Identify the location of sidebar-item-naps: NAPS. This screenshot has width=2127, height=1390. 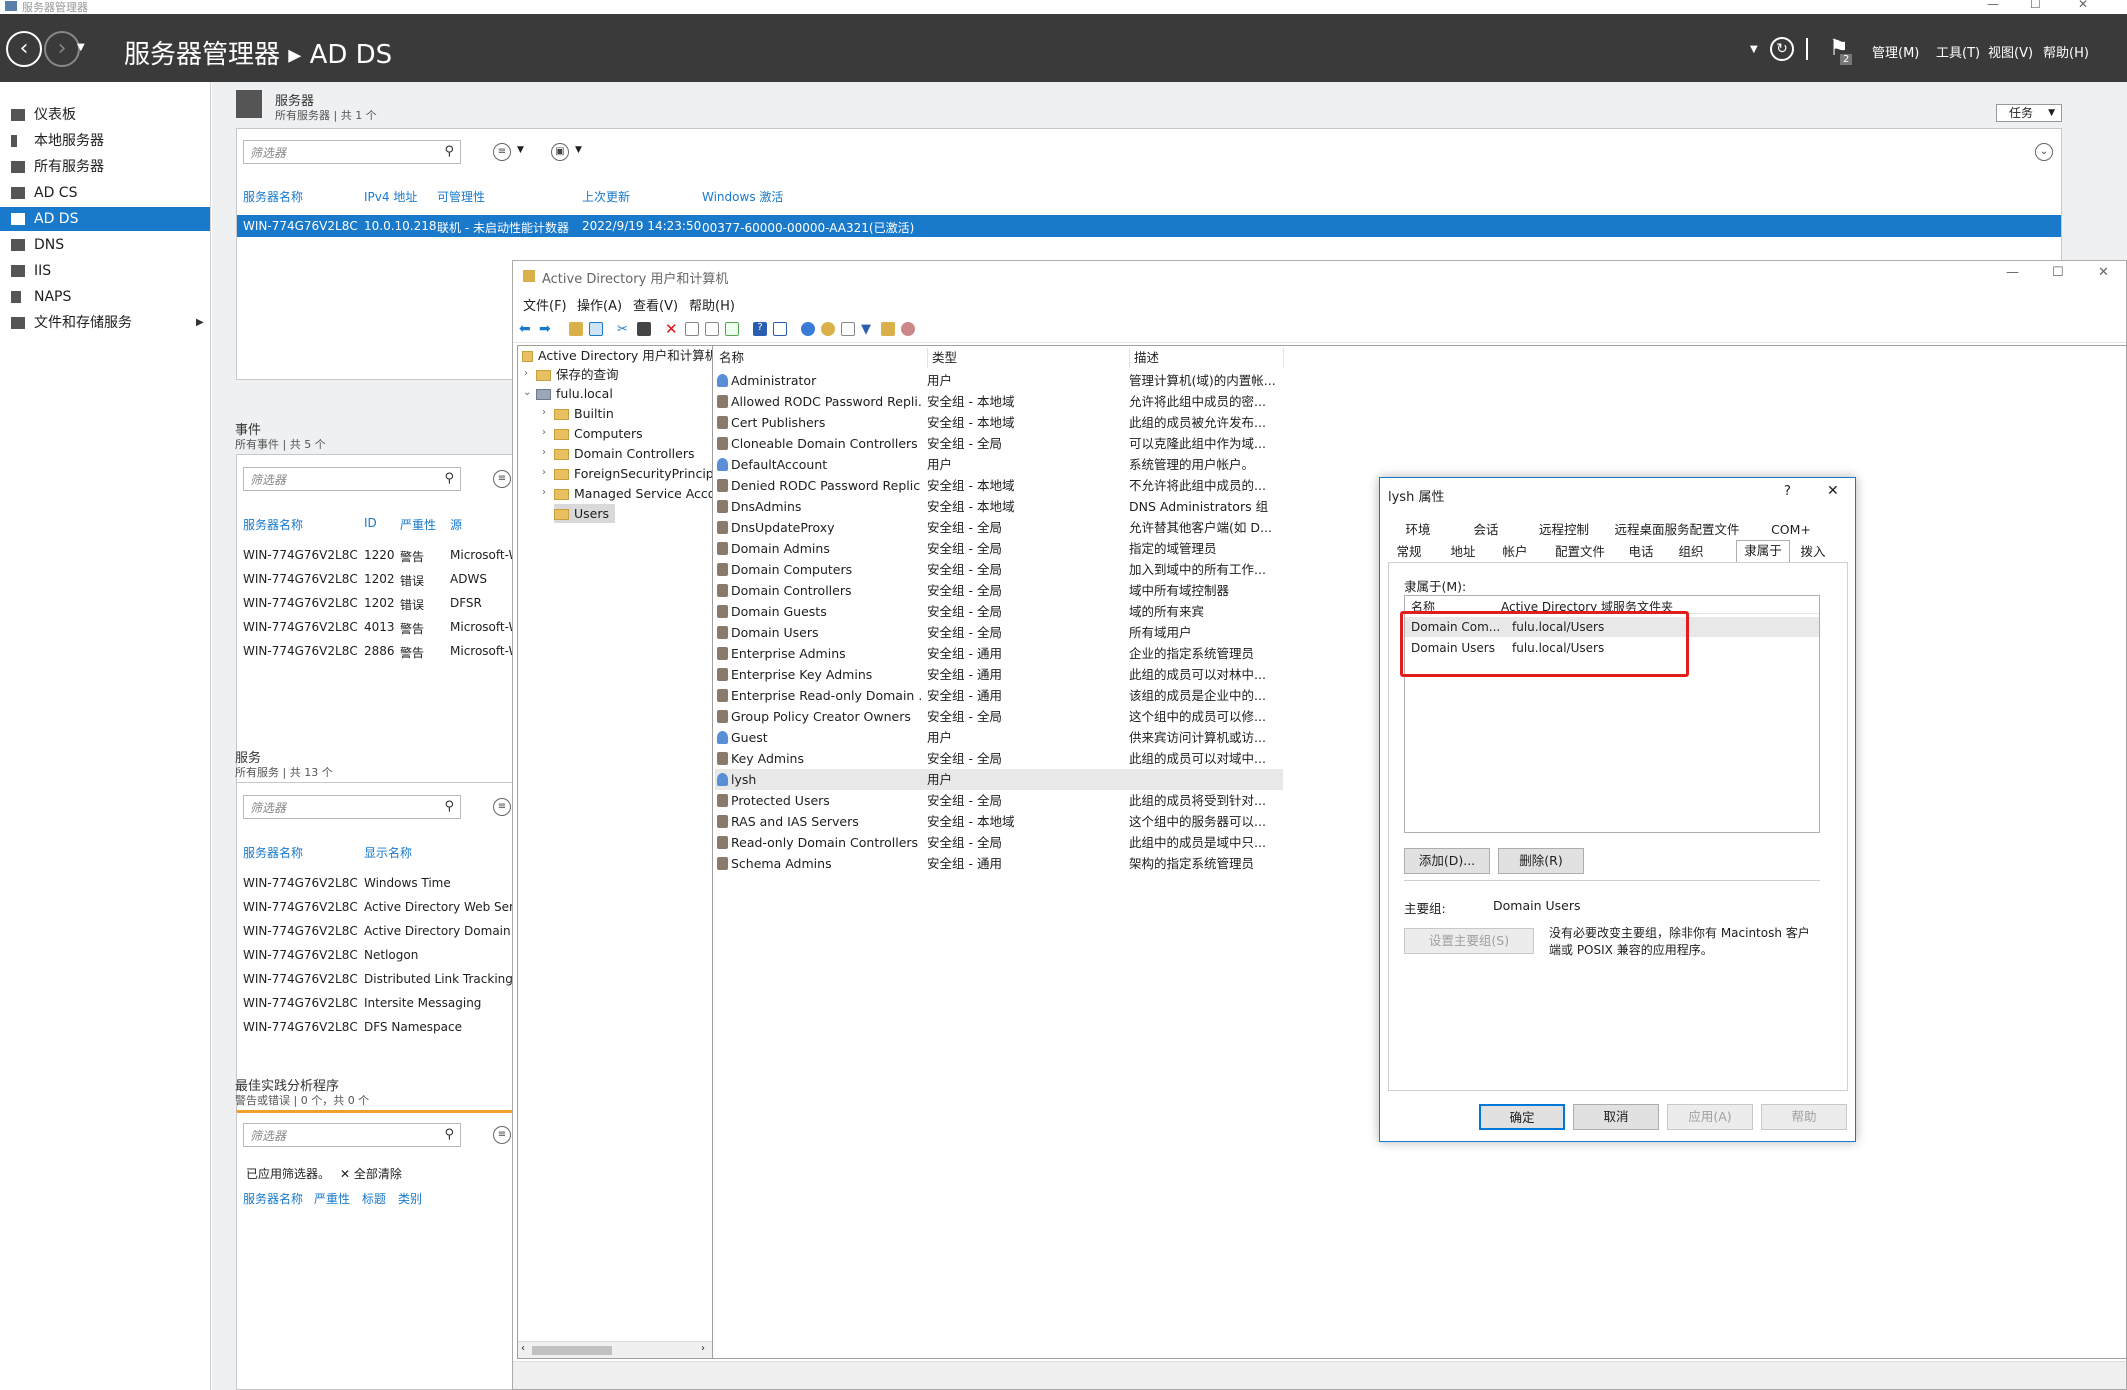
(105, 297).